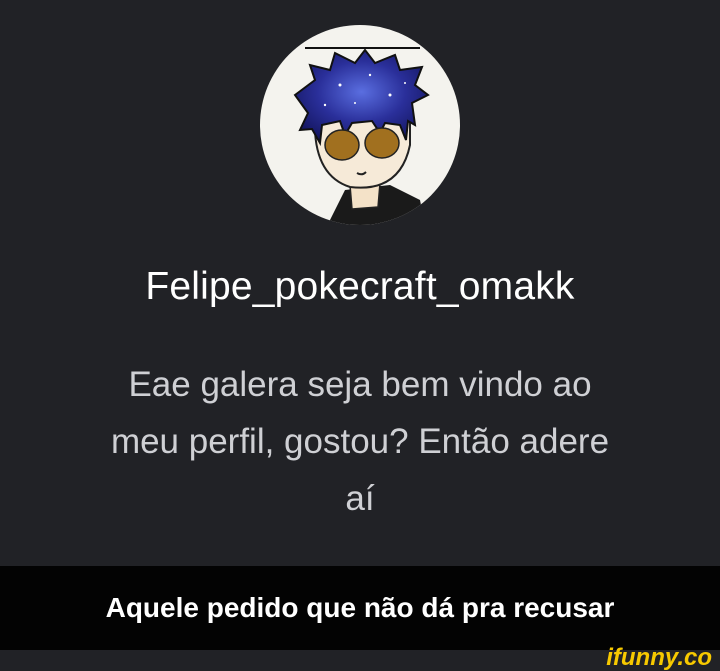  I want to click on avatar, so click(360, 125).